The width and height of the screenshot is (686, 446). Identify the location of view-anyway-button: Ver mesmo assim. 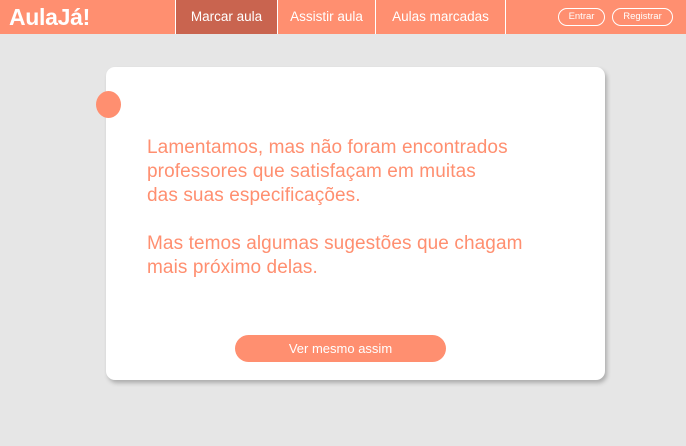
(340, 348).